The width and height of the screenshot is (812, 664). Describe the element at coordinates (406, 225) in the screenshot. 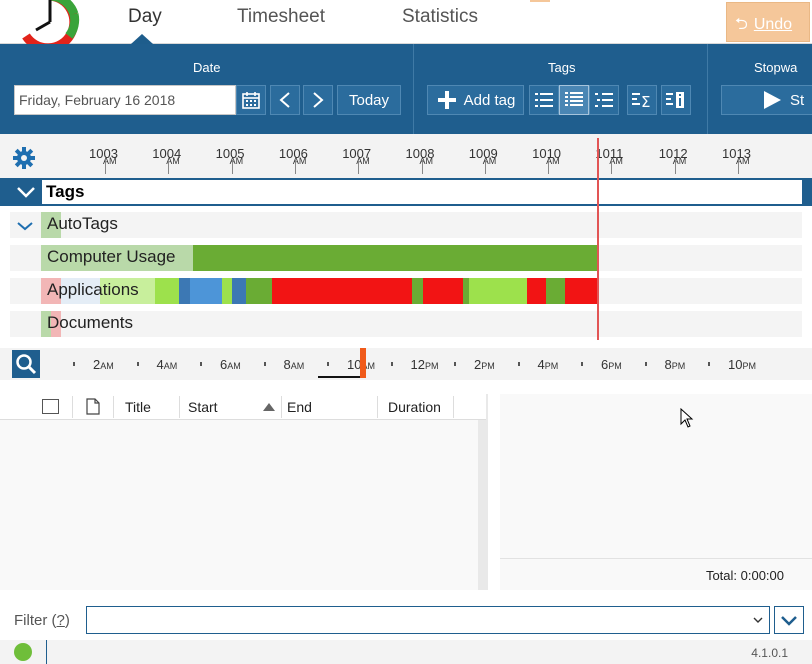

I see `tag-row-autotags: AutoTags` at that location.